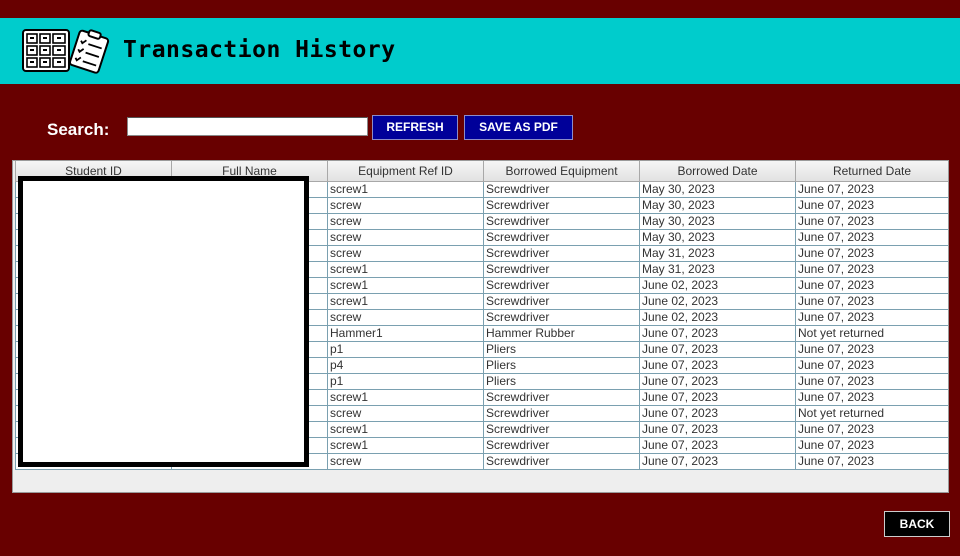  I want to click on page-title: Transaction History, so click(259, 50).